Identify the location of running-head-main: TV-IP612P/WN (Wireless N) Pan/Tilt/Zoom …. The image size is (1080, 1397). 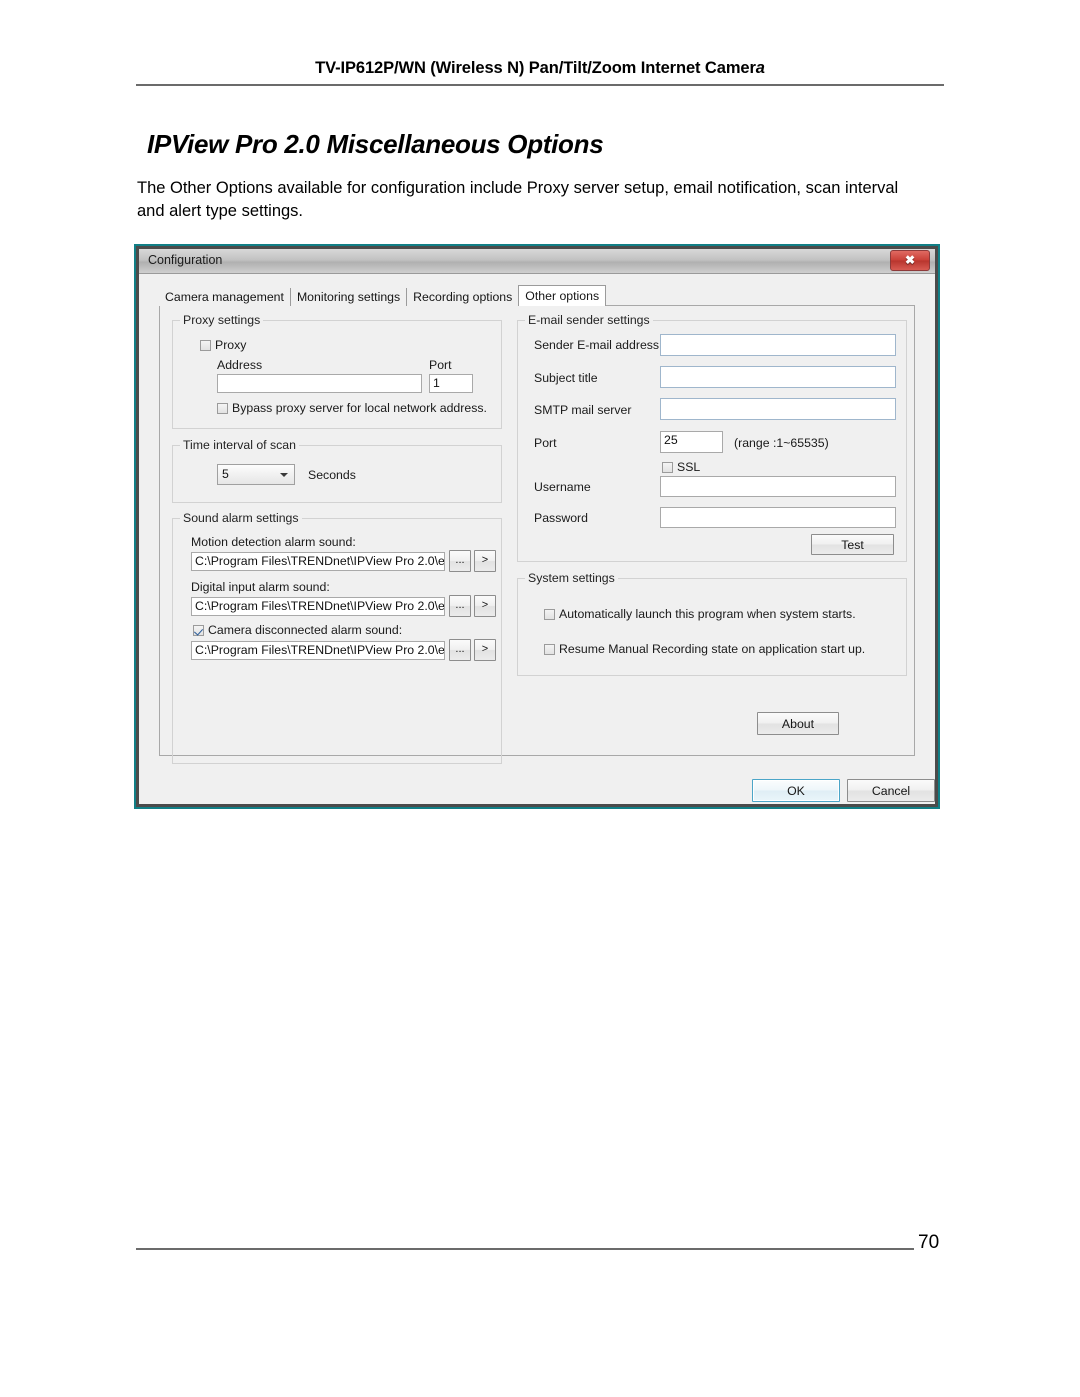
(535, 68).